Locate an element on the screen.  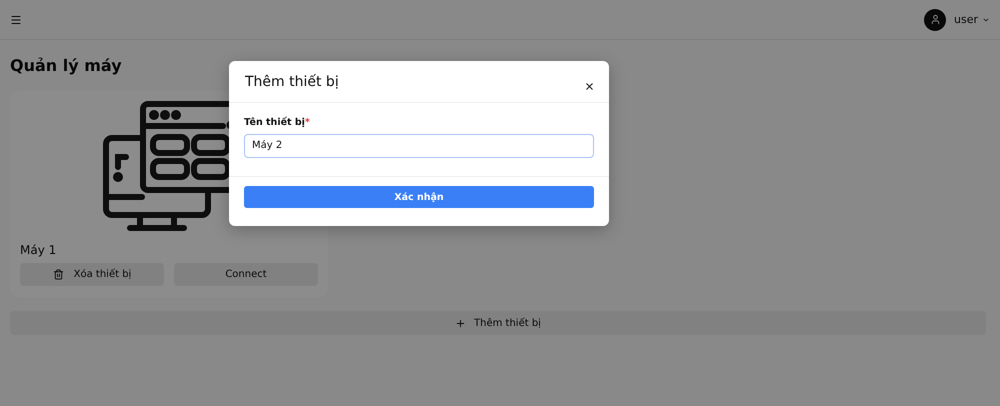
field-label: Tên thiết bị* is located at coordinates (277, 122).